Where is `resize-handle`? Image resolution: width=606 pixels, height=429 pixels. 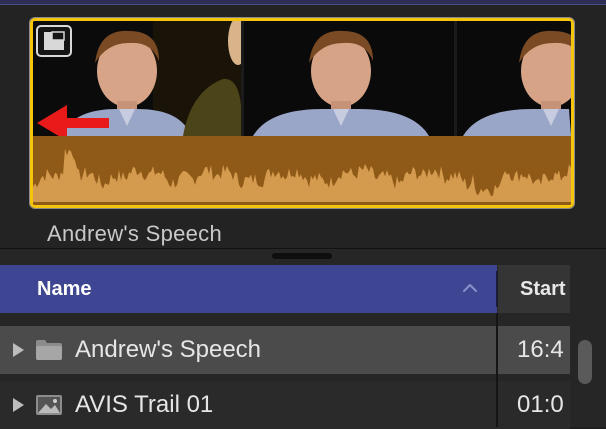
resize-handle is located at coordinates (302, 256).